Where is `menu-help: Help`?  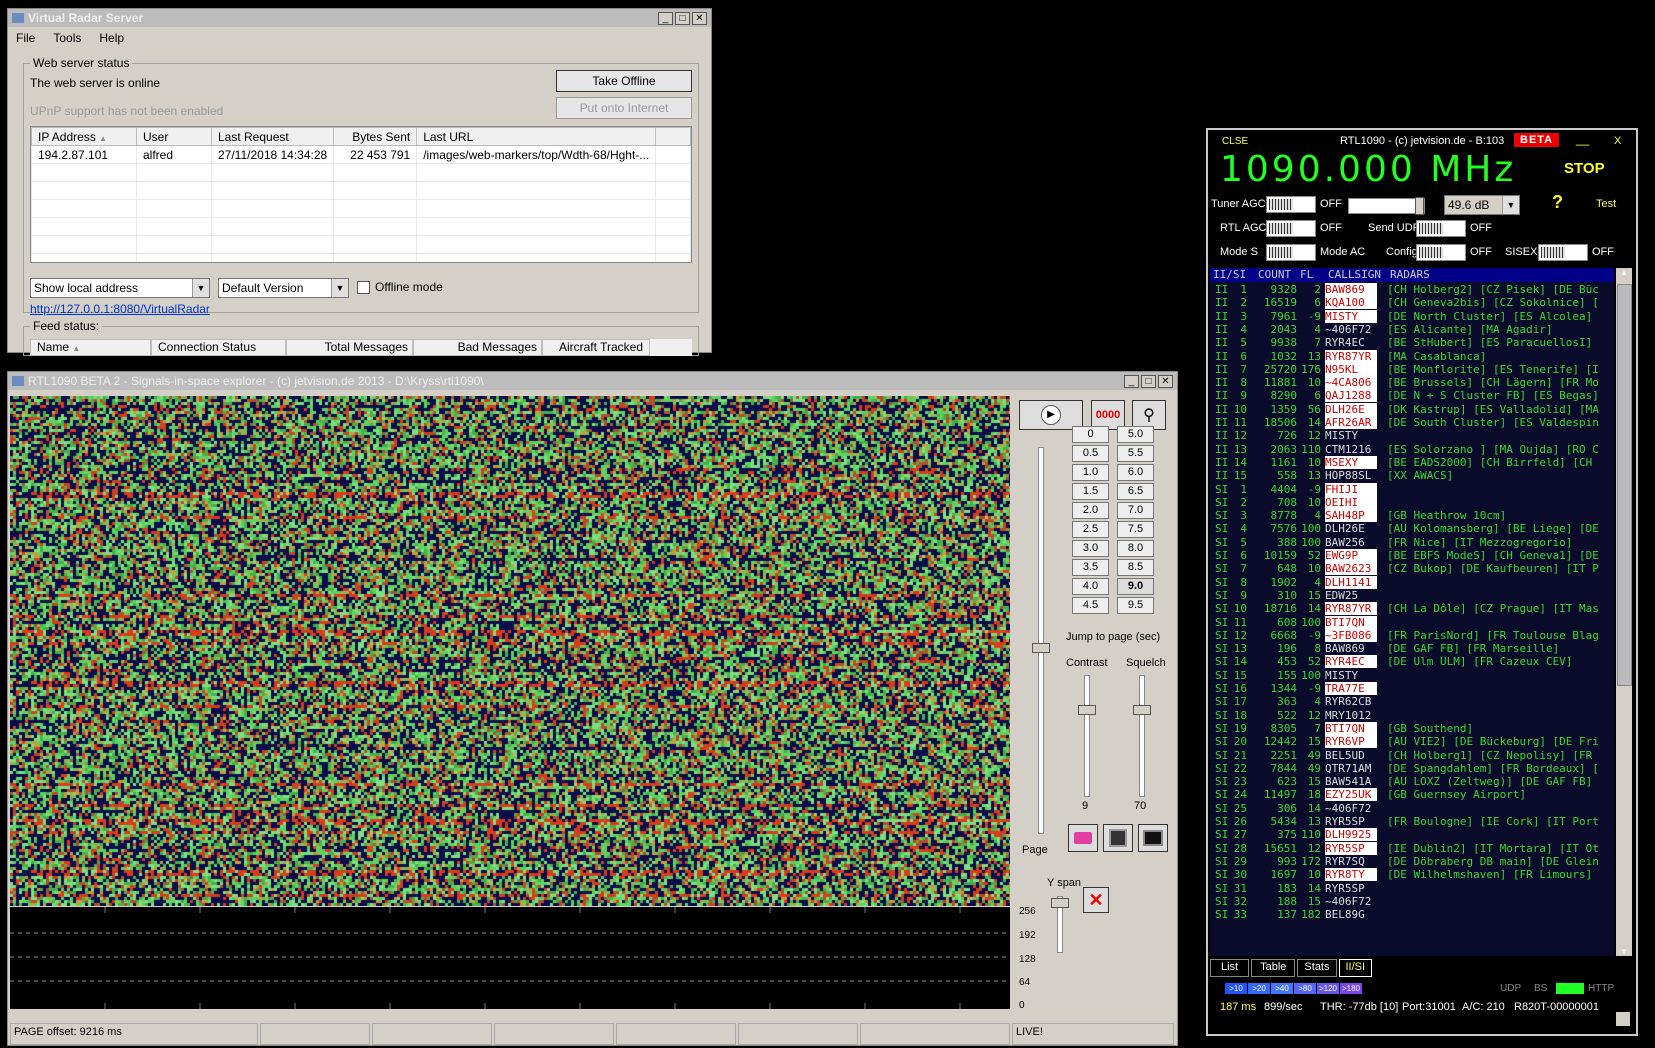 menu-help: Help is located at coordinates (111, 38).